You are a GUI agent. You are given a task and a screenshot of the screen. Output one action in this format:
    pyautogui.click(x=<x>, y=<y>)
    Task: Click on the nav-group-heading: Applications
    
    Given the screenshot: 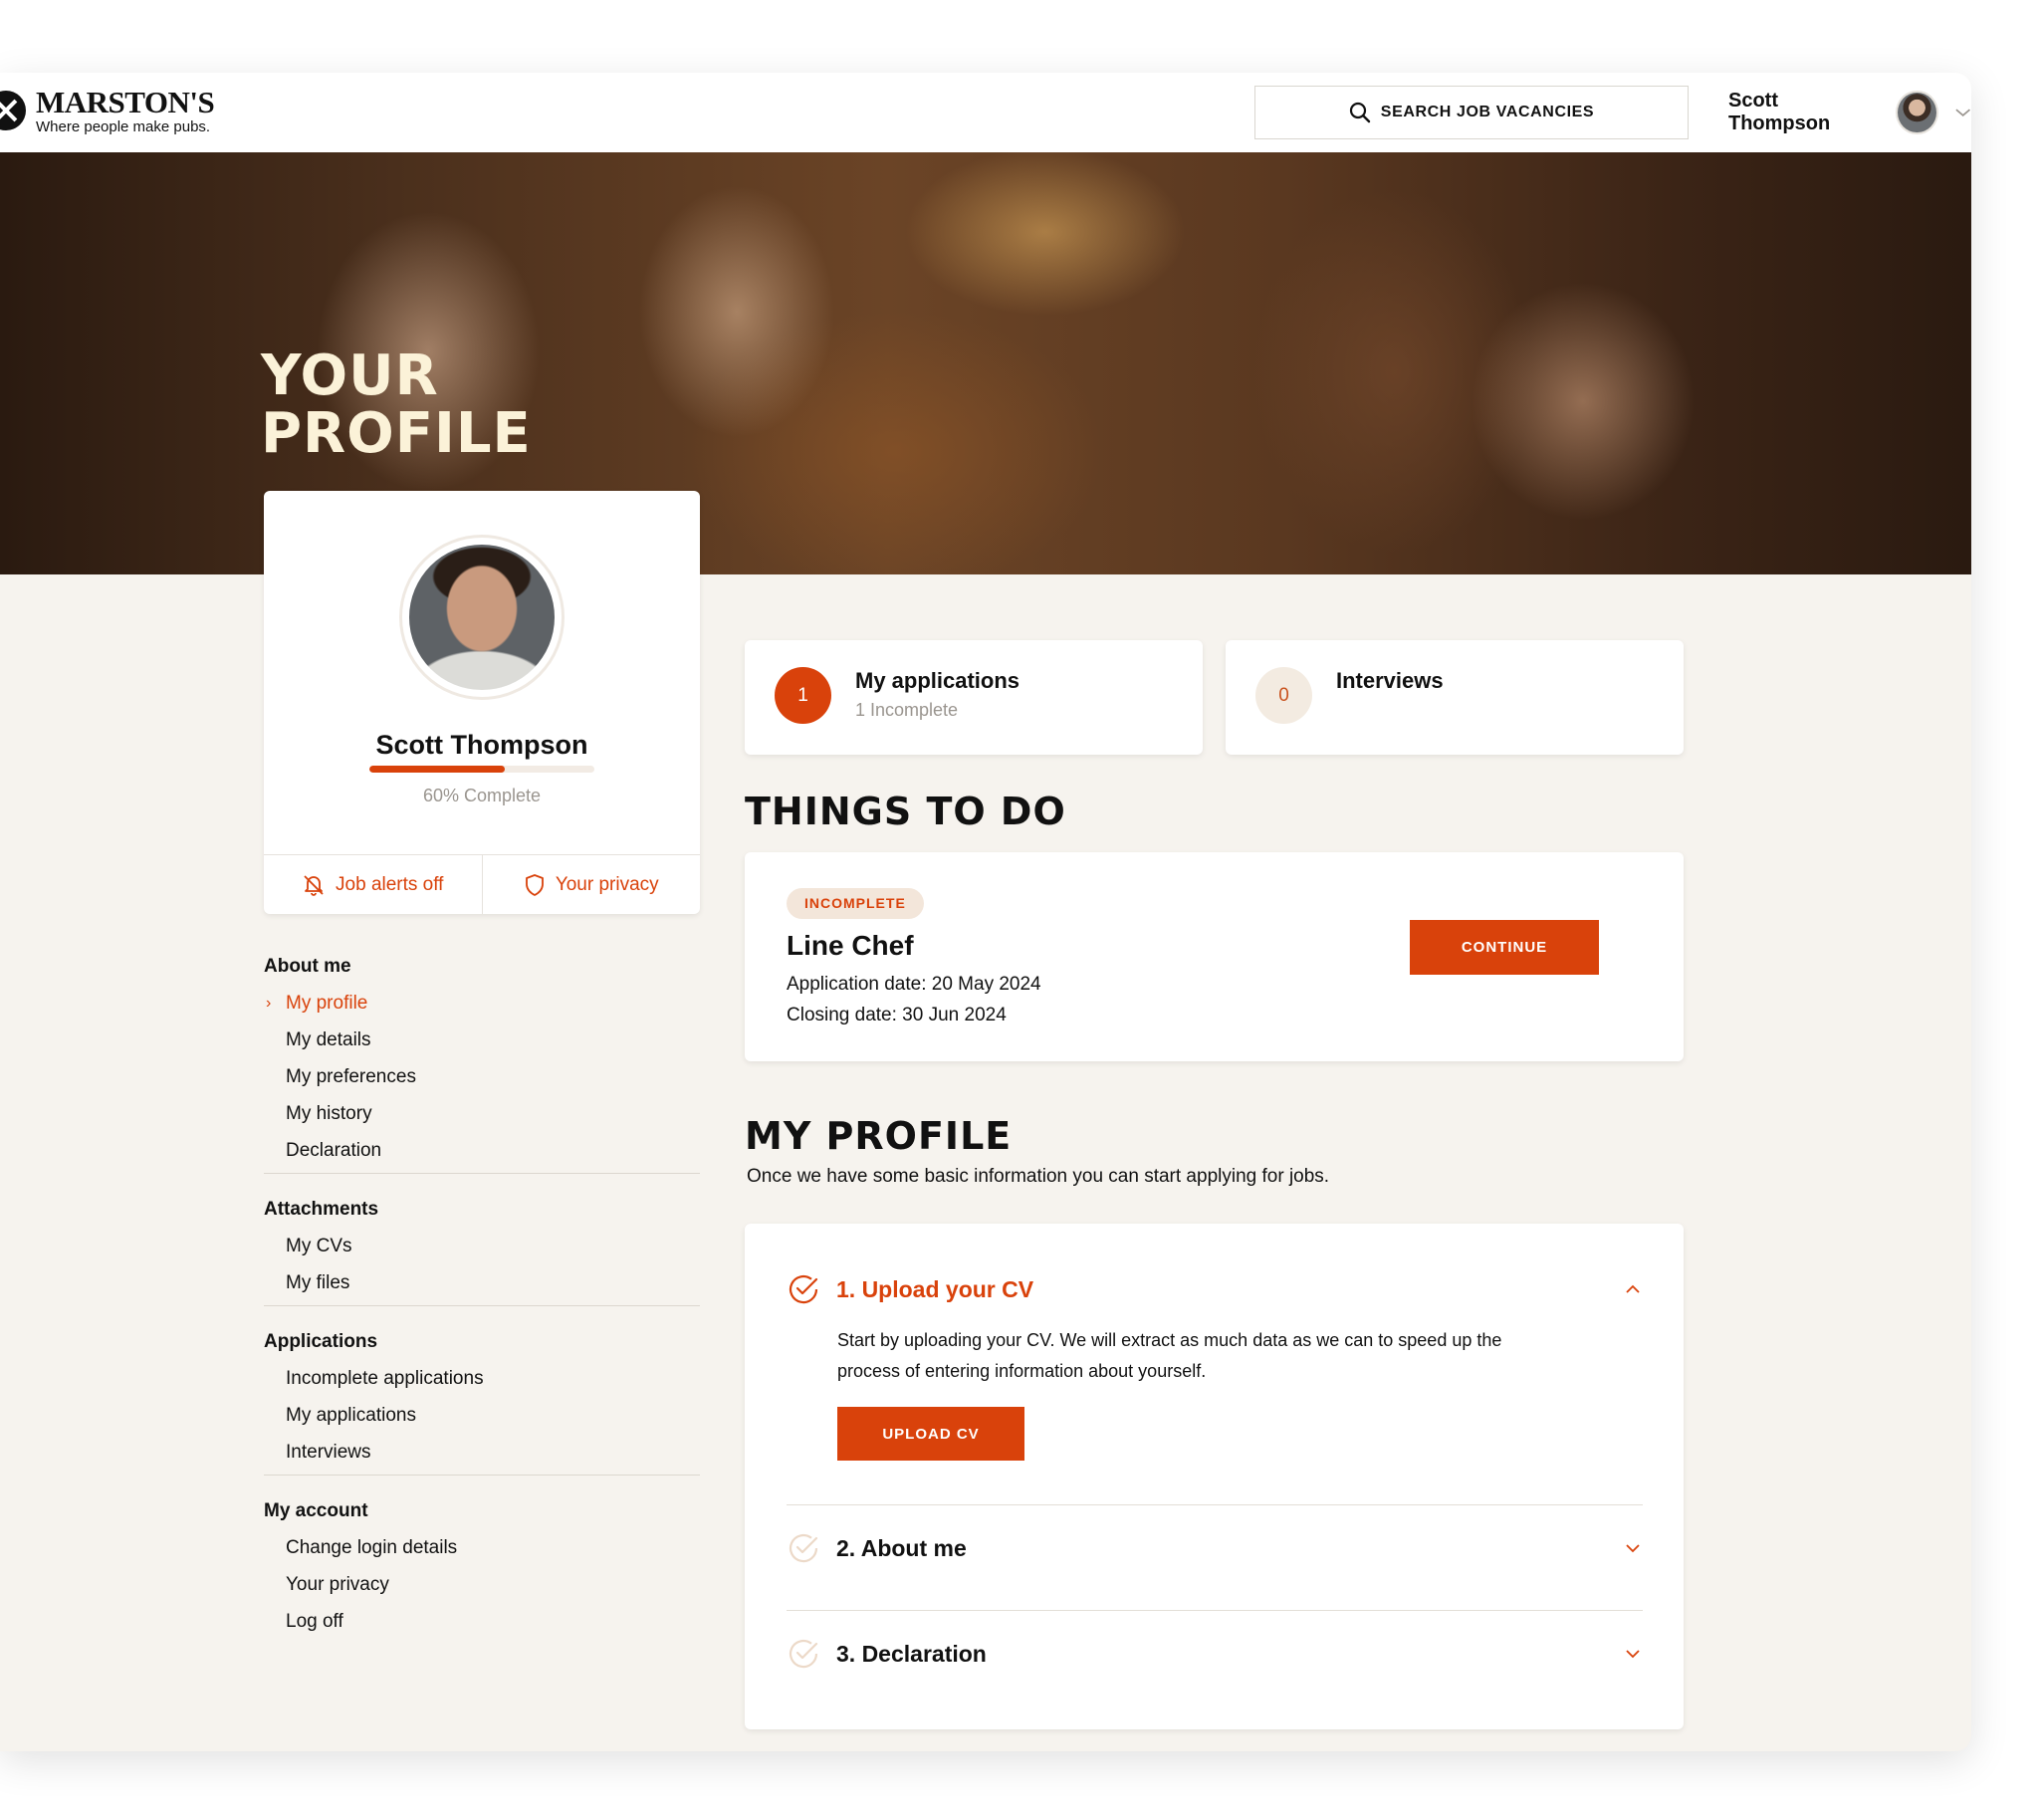 What is the action you would take?
    pyautogui.click(x=321, y=1341)
    